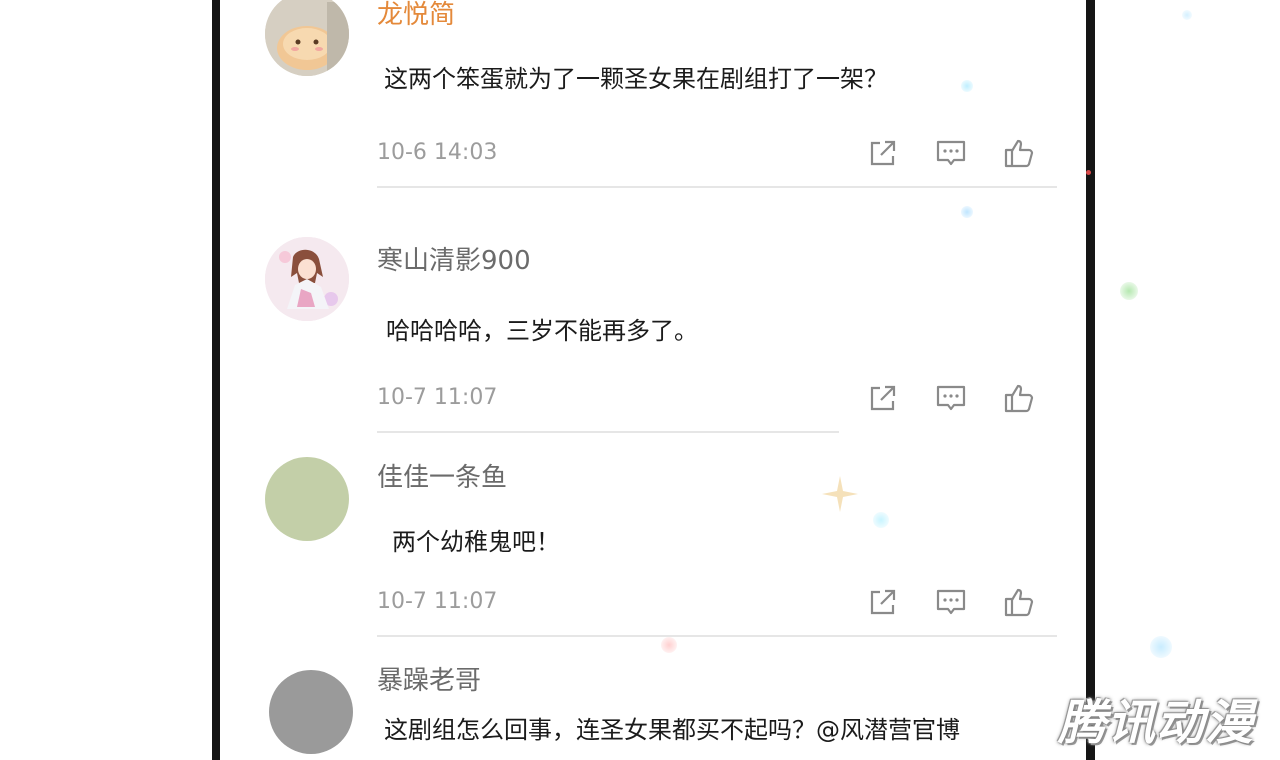 This screenshot has height=760, width=1280. I want to click on comment-text: 这剧组怎么回事，连圣女果都买不起吗？@风潜营官博, so click(672, 730).